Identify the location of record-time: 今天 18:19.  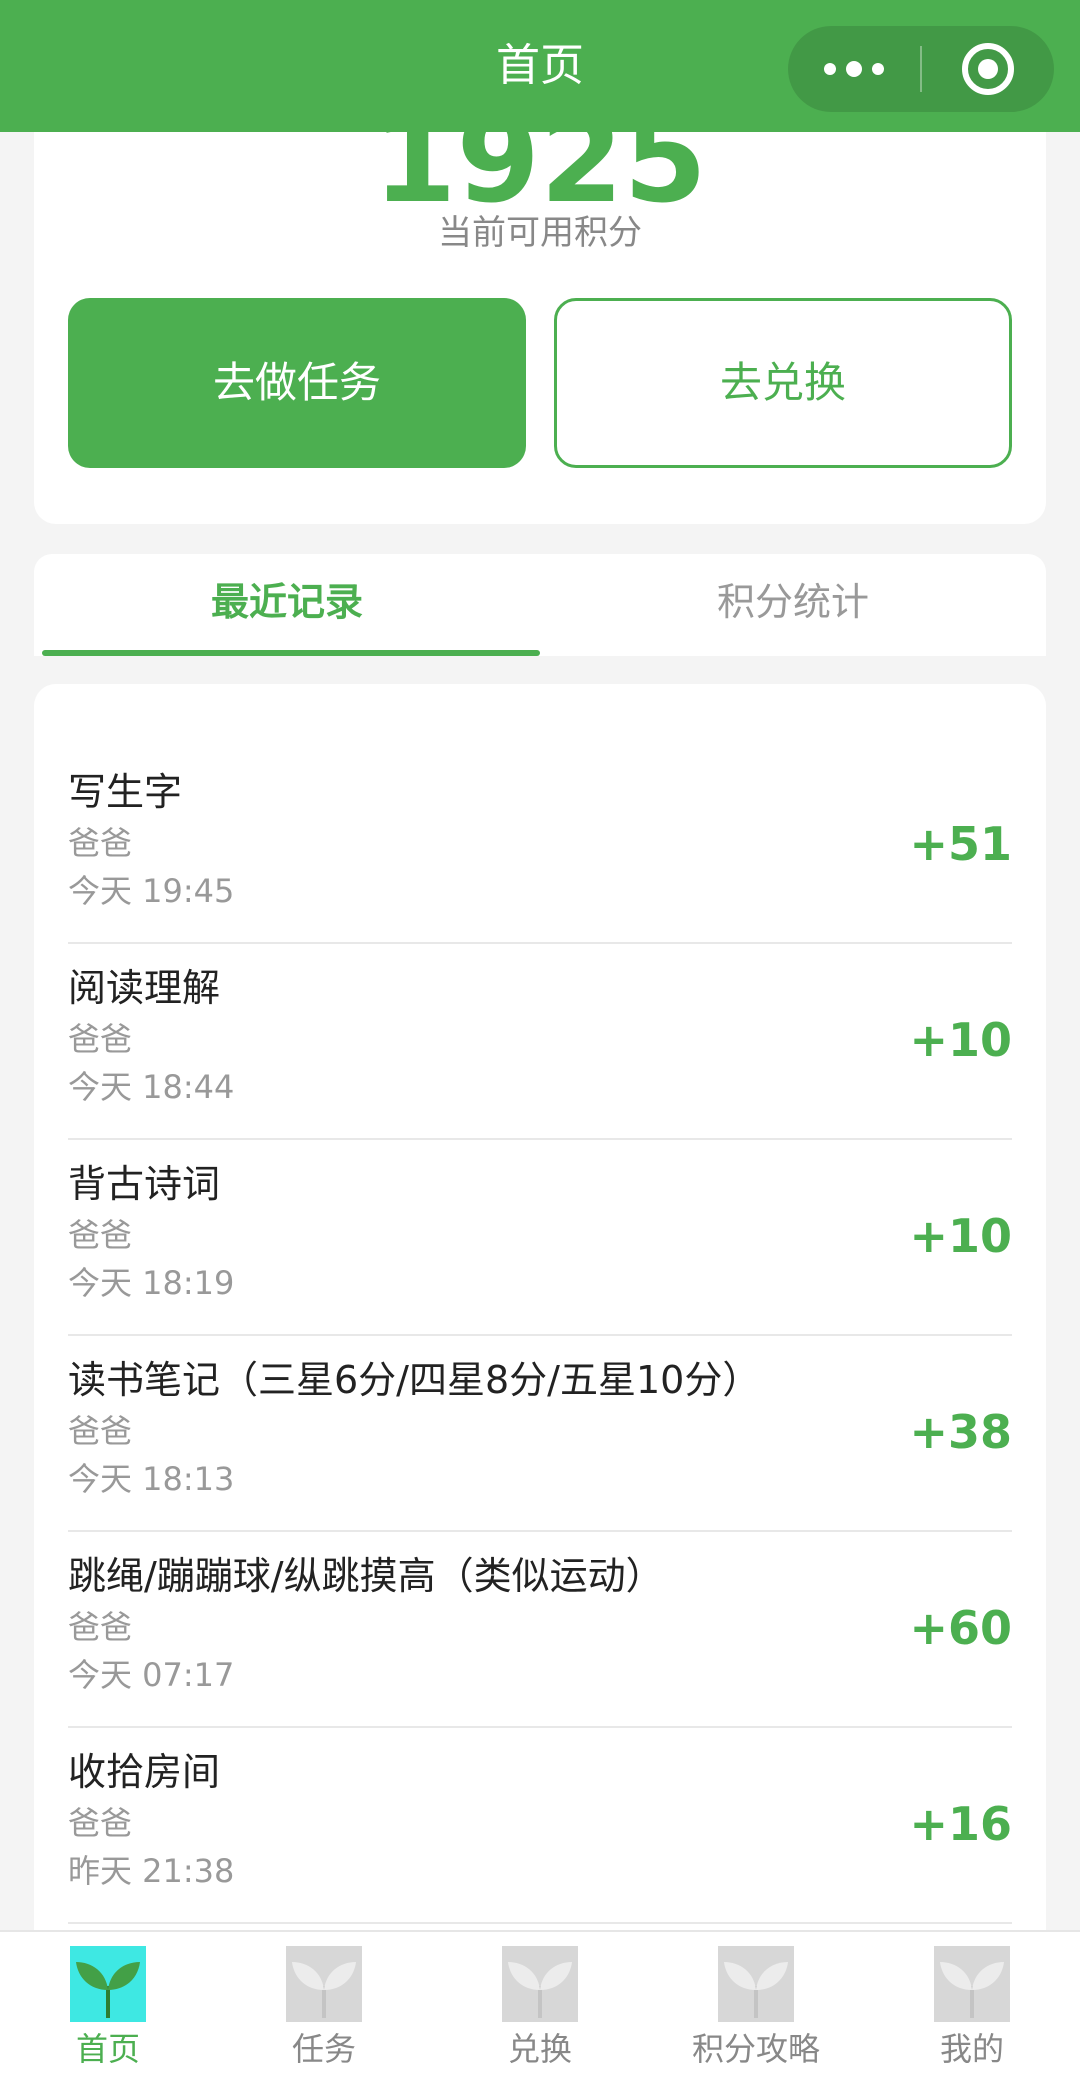
(151, 1283).